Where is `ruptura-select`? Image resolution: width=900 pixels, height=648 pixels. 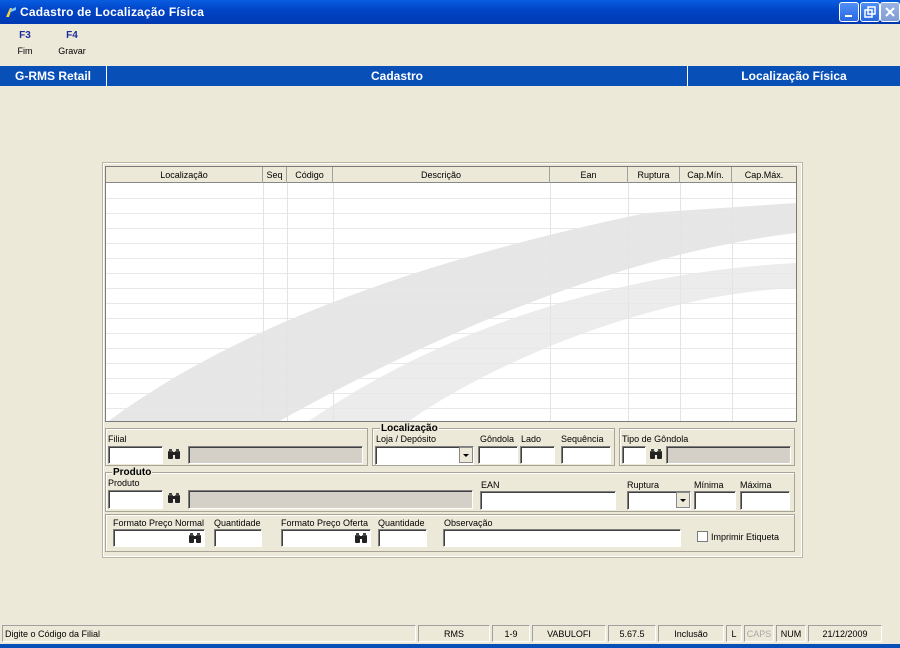 ruptura-select is located at coordinates (659, 500).